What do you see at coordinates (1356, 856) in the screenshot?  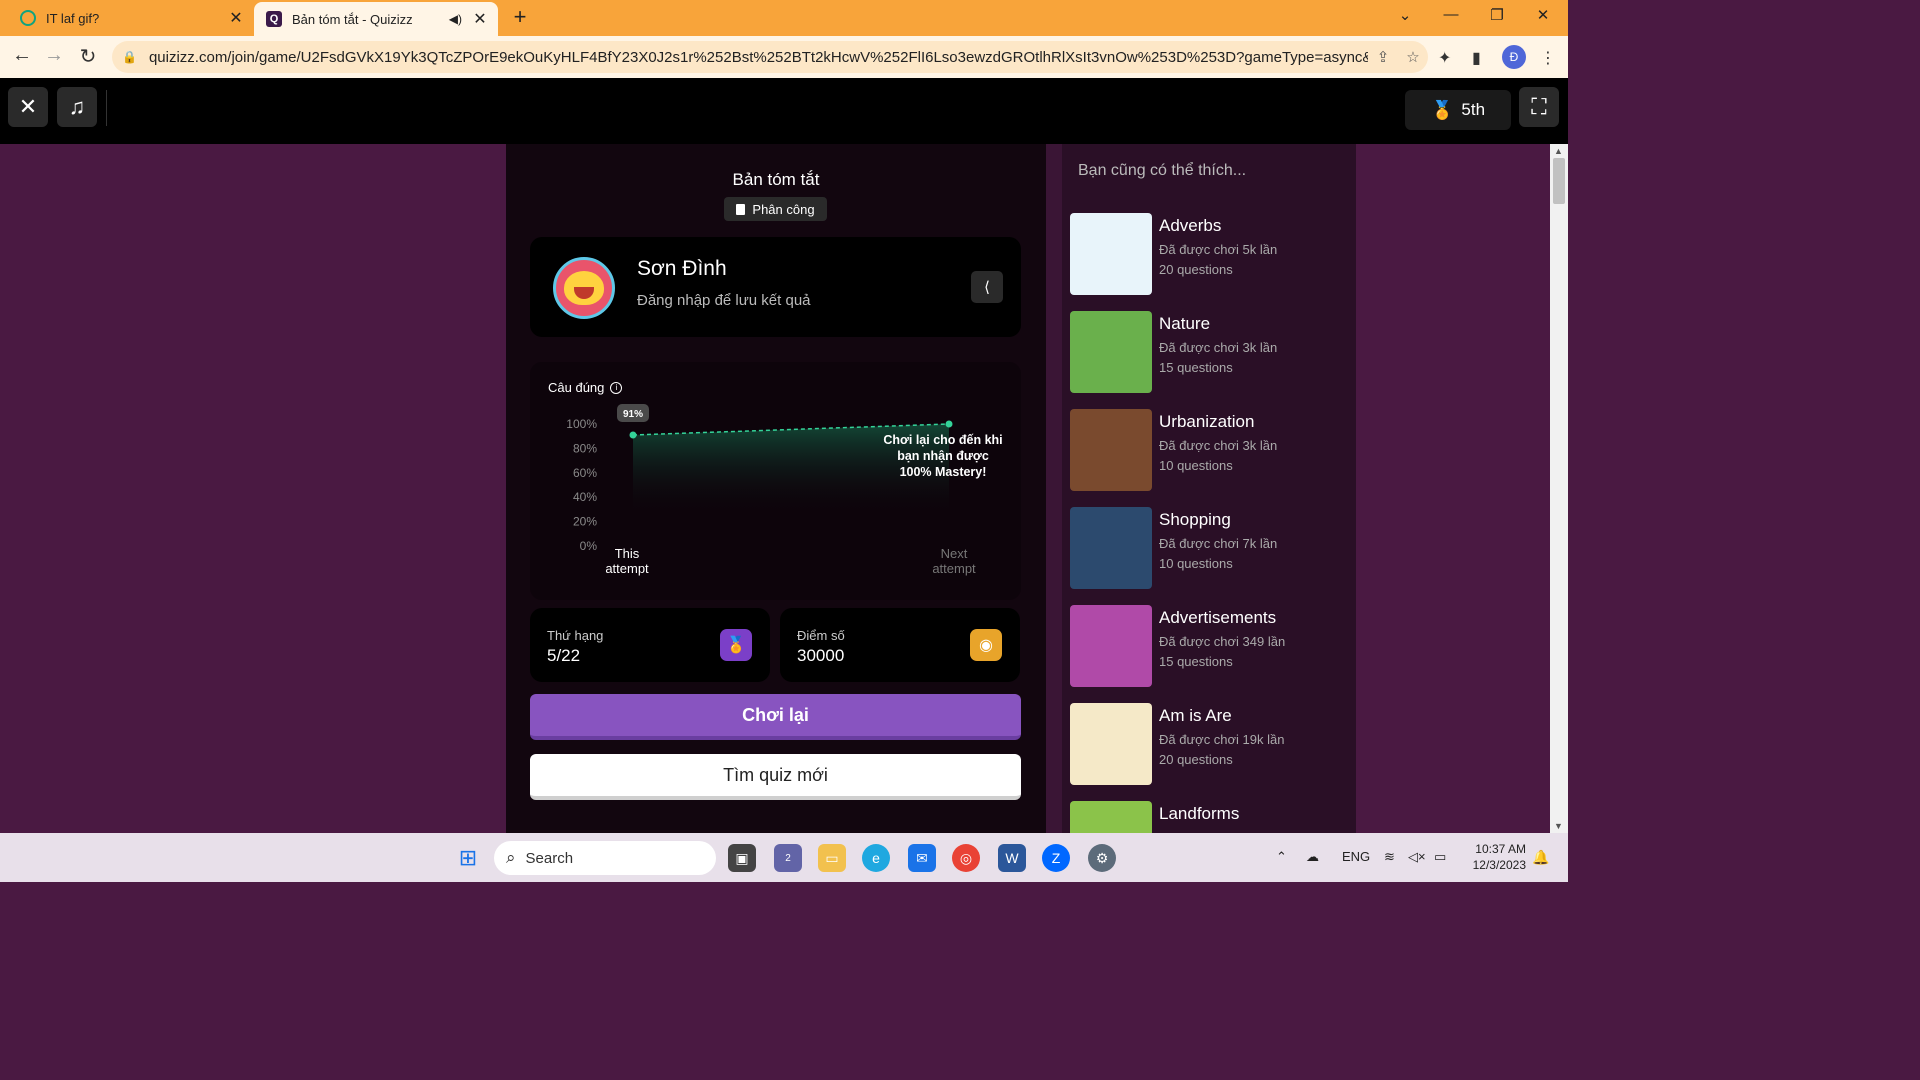 I see `language-indicator: ENG` at bounding box center [1356, 856].